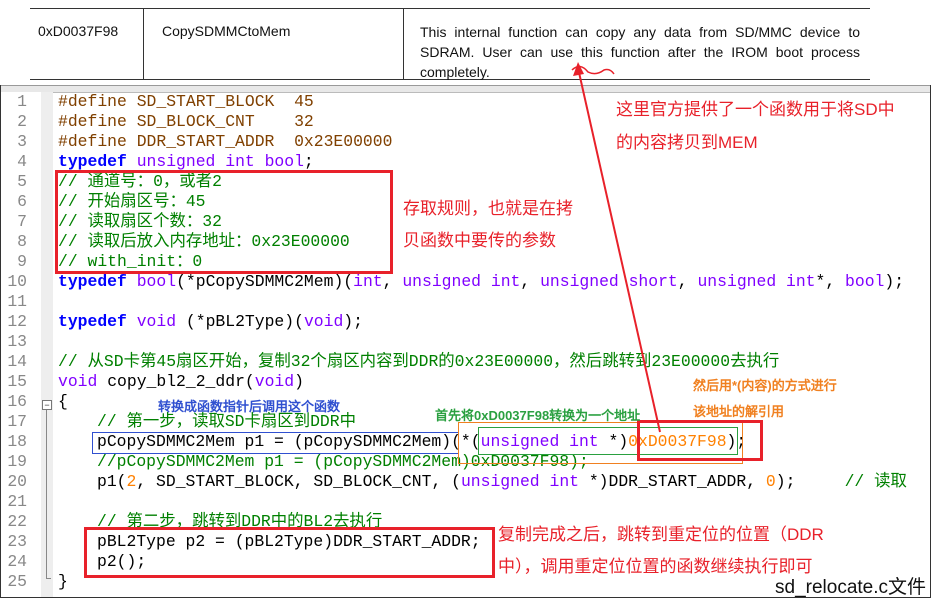 The image size is (941, 607). What do you see at coordinates (17, 321) in the screenshot?
I see `line-number: 12` at bounding box center [17, 321].